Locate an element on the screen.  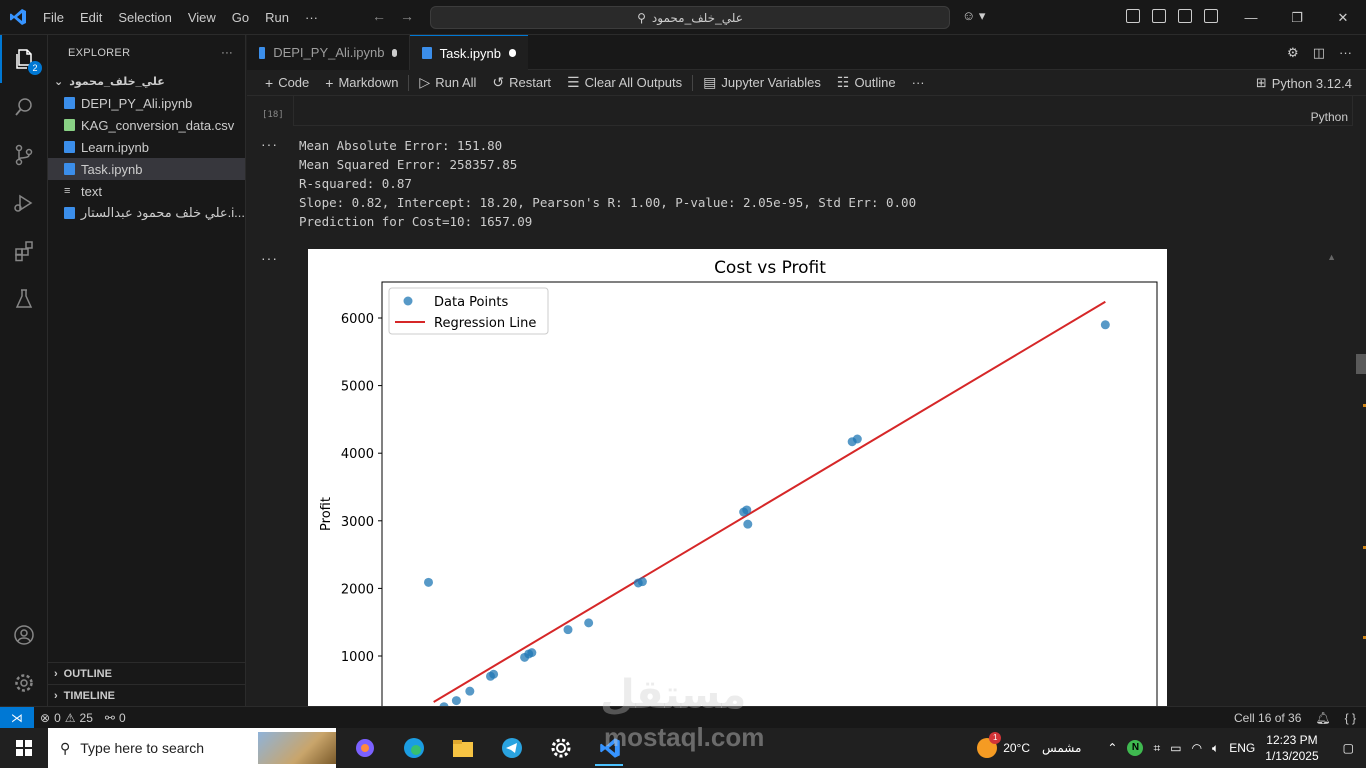
menu-more: ··· is located at coordinates (311, 17).